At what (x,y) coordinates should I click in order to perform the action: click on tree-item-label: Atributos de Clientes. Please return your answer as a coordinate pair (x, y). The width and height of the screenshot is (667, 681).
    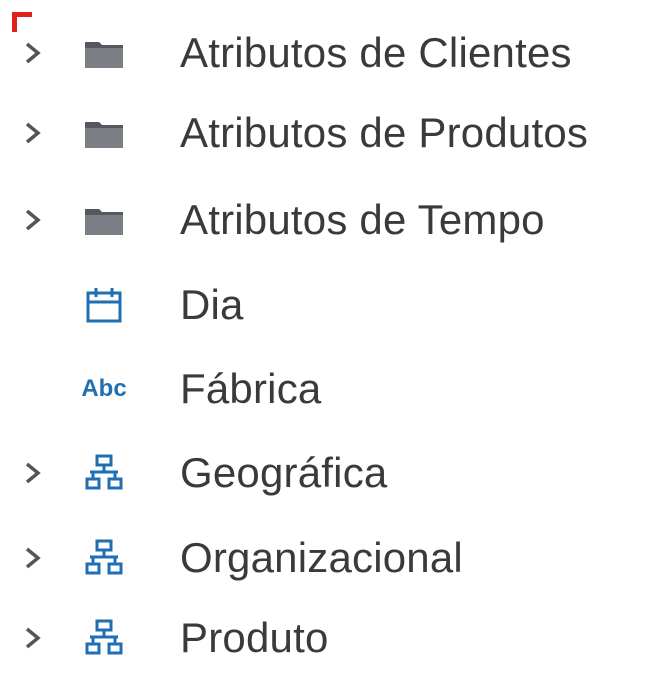
    Looking at the image, I should click on (376, 52).